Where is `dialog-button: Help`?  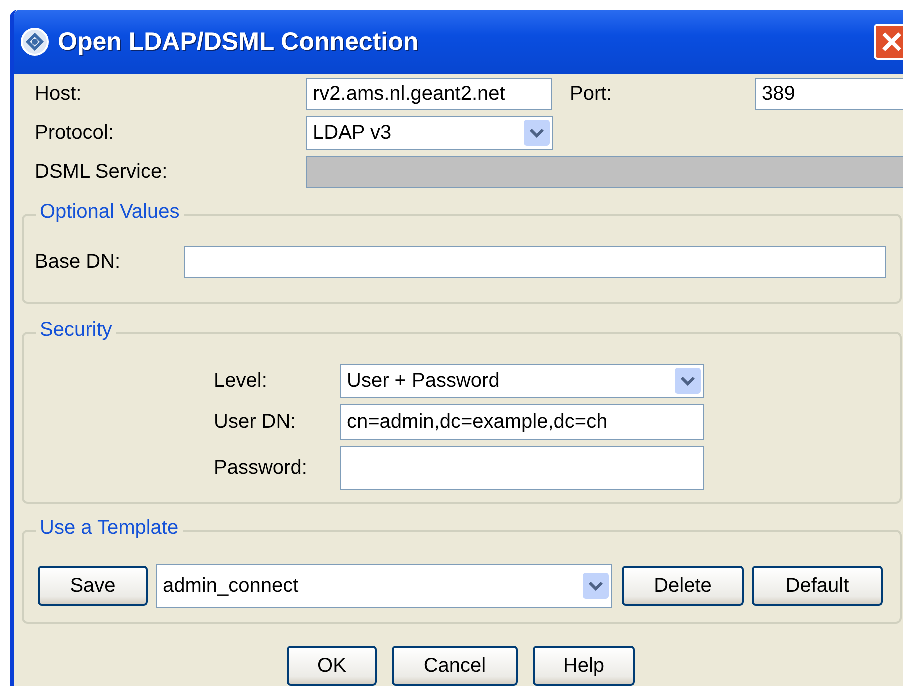
dialog-button: Help is located at coordinates (584, 666).